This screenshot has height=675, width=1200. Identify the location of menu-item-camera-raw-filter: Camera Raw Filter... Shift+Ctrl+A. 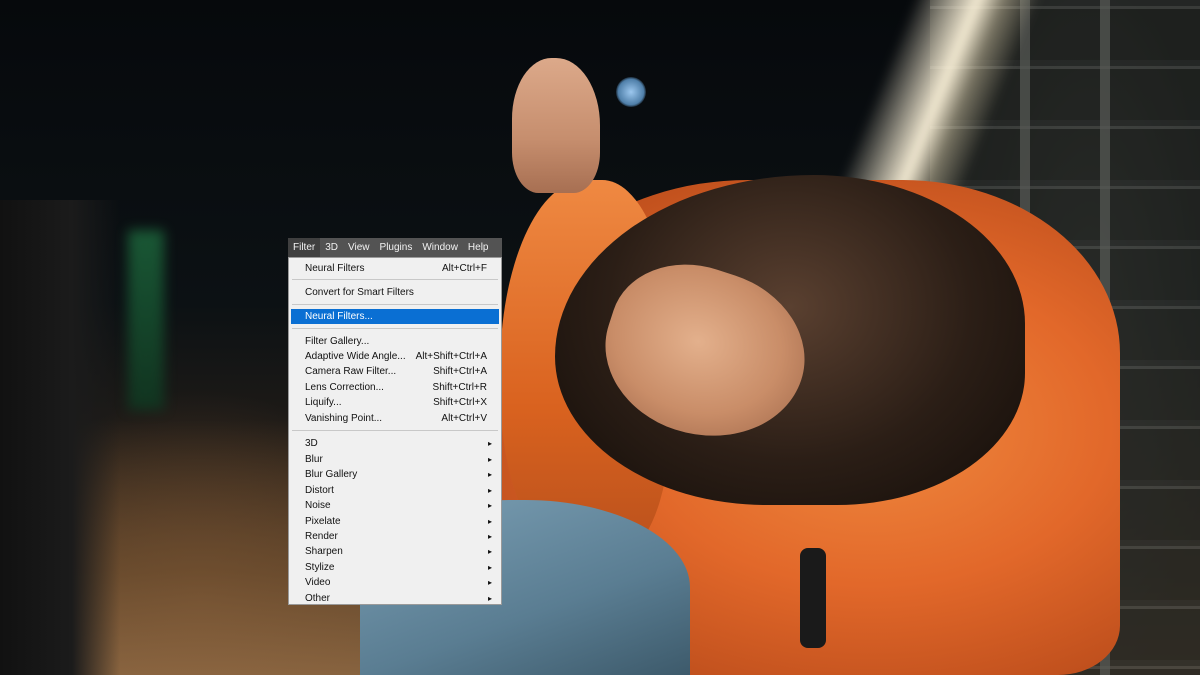
(395, 371).